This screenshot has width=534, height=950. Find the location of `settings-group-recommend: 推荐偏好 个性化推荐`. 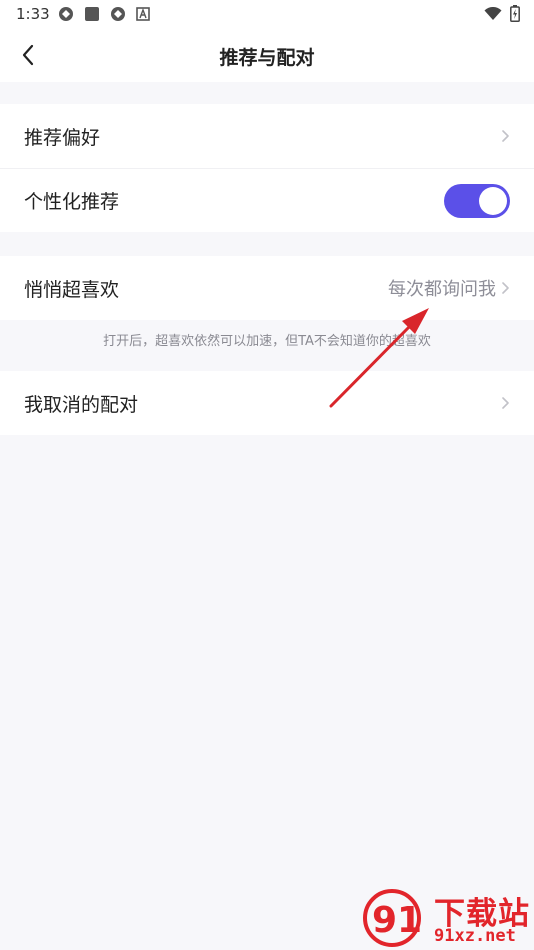

settings-group-recommend: 推荐偏好 个性化推荐 is located at coordinates (267, 168).